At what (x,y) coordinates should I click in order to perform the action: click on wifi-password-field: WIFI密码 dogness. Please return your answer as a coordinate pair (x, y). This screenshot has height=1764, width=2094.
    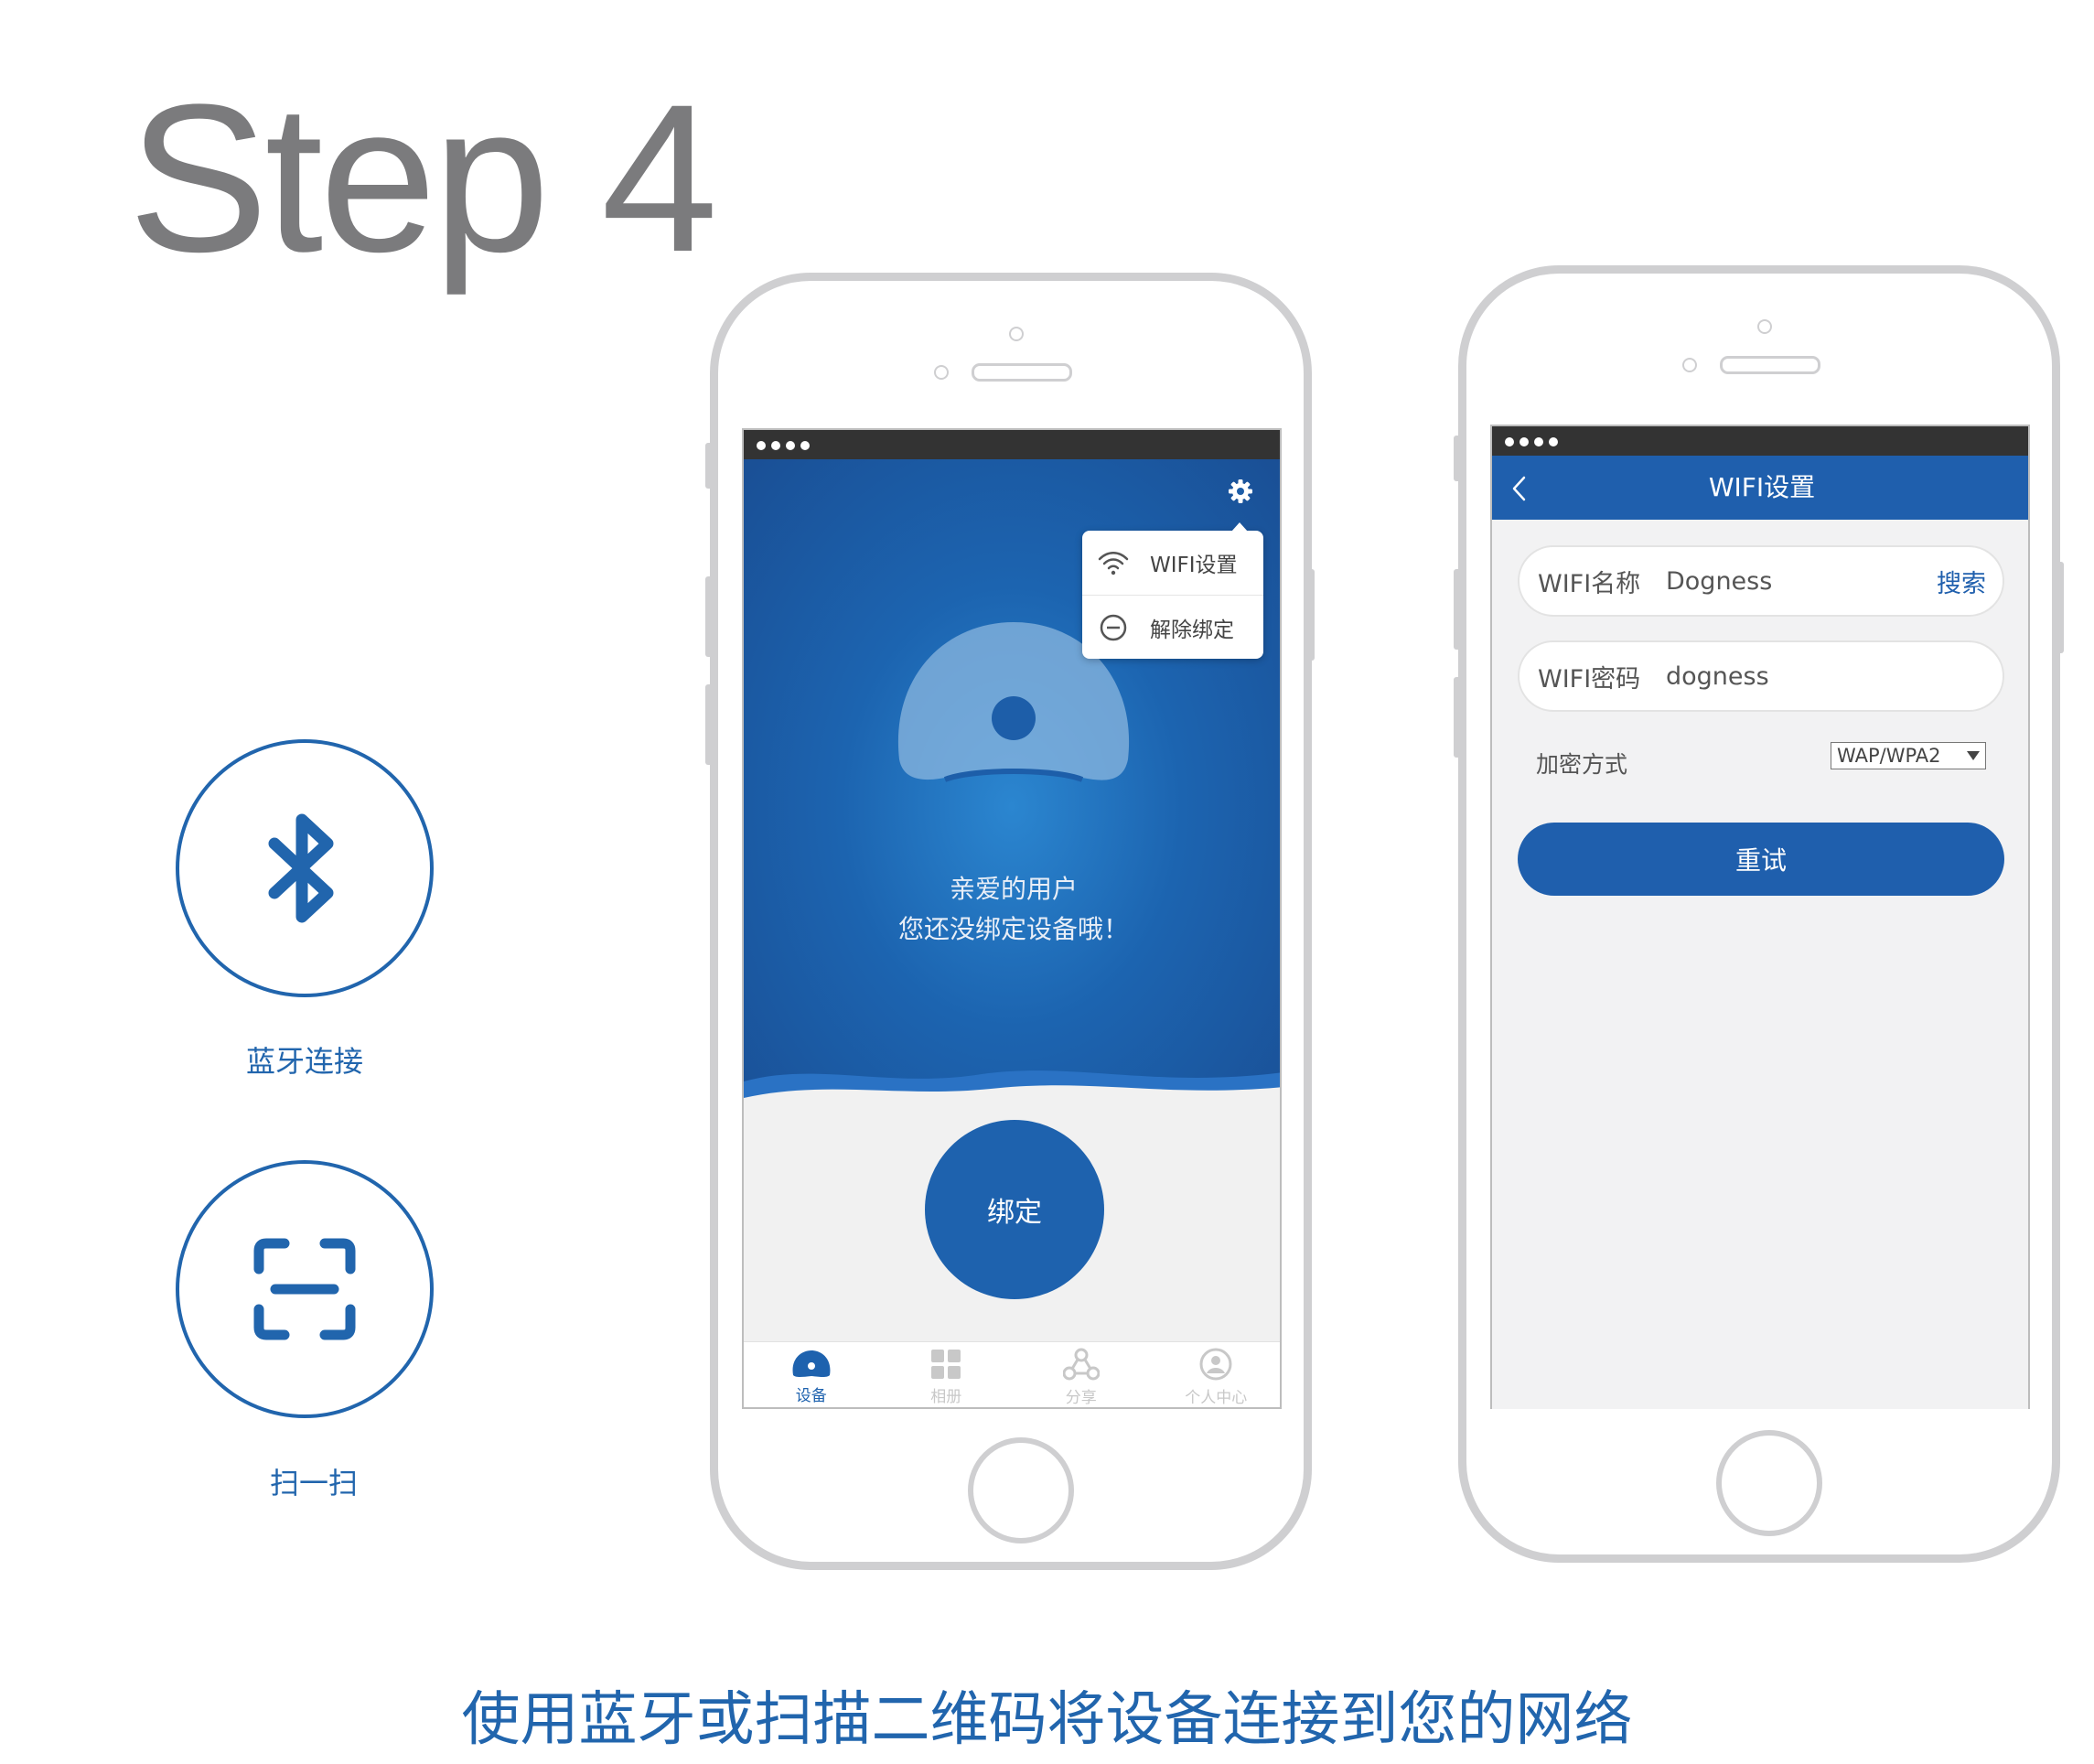
    Looking at the image, I should click on (1761, 676).